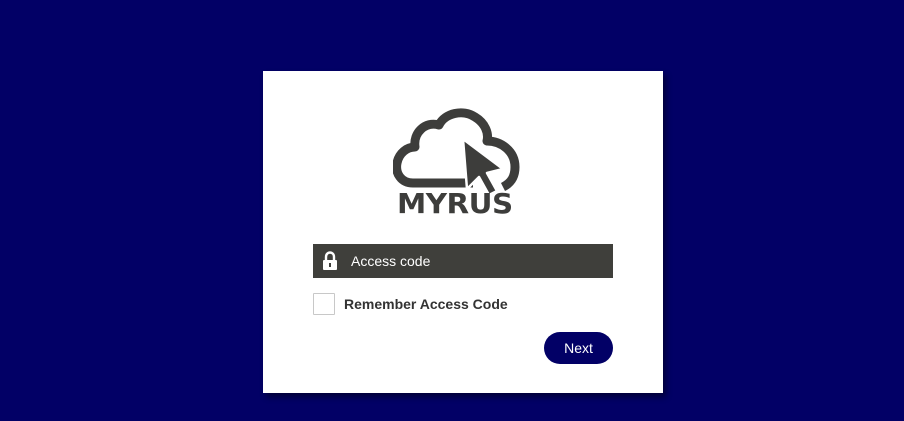 The image size is (904, 421). I want to click on lock-icon, so click(330, 261).